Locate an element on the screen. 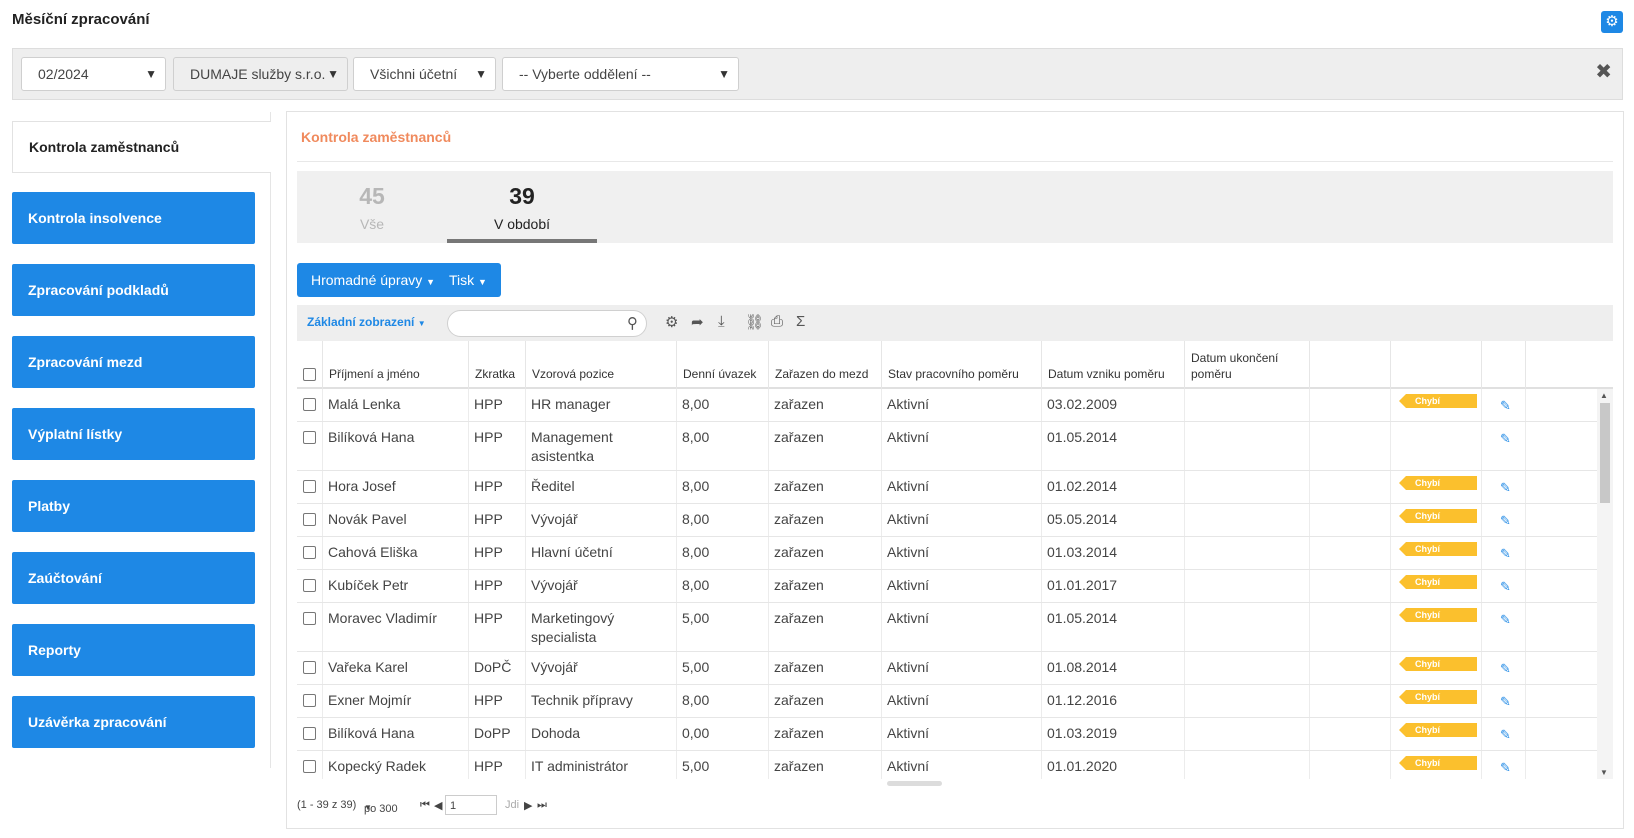 This screenshot has width=1634, height=838. header-end-date: Datum ukončení poměru is located at coordinates (1247, 365).